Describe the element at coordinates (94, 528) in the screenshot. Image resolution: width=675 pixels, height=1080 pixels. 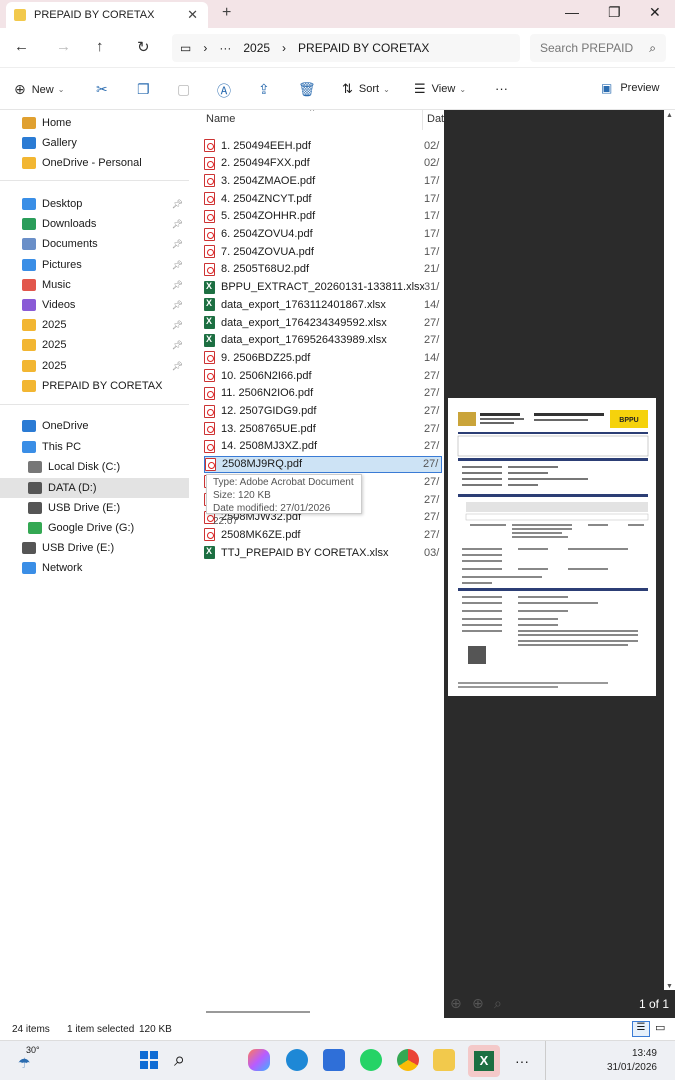
I see `sidebar-item: Google Drive (G:)` at that location.